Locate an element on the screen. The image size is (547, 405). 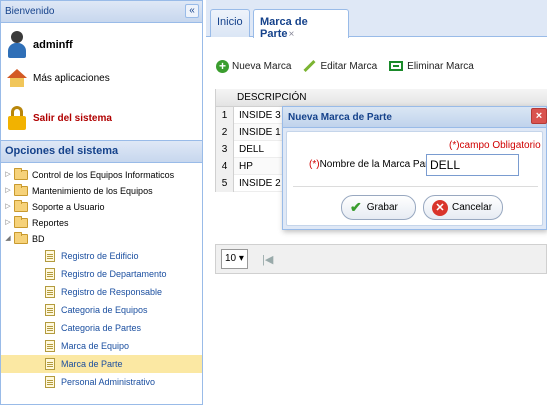
tree-folder-bd: ◢ BD is located at coordinates (101, 239).